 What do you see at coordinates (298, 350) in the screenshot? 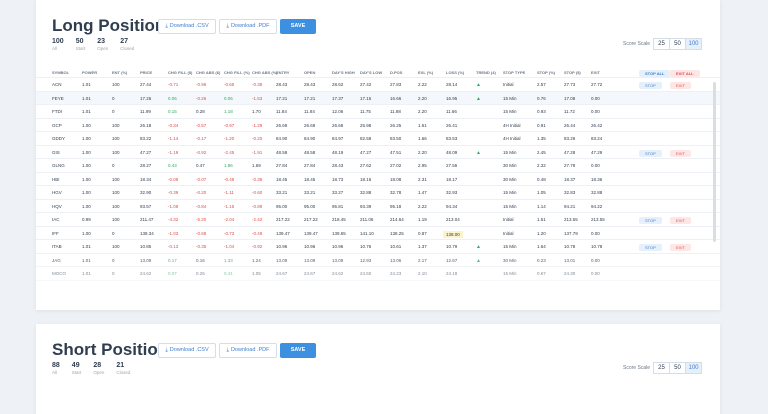
I see `short-save-button: SAVE` at bounding box center [298, 350].